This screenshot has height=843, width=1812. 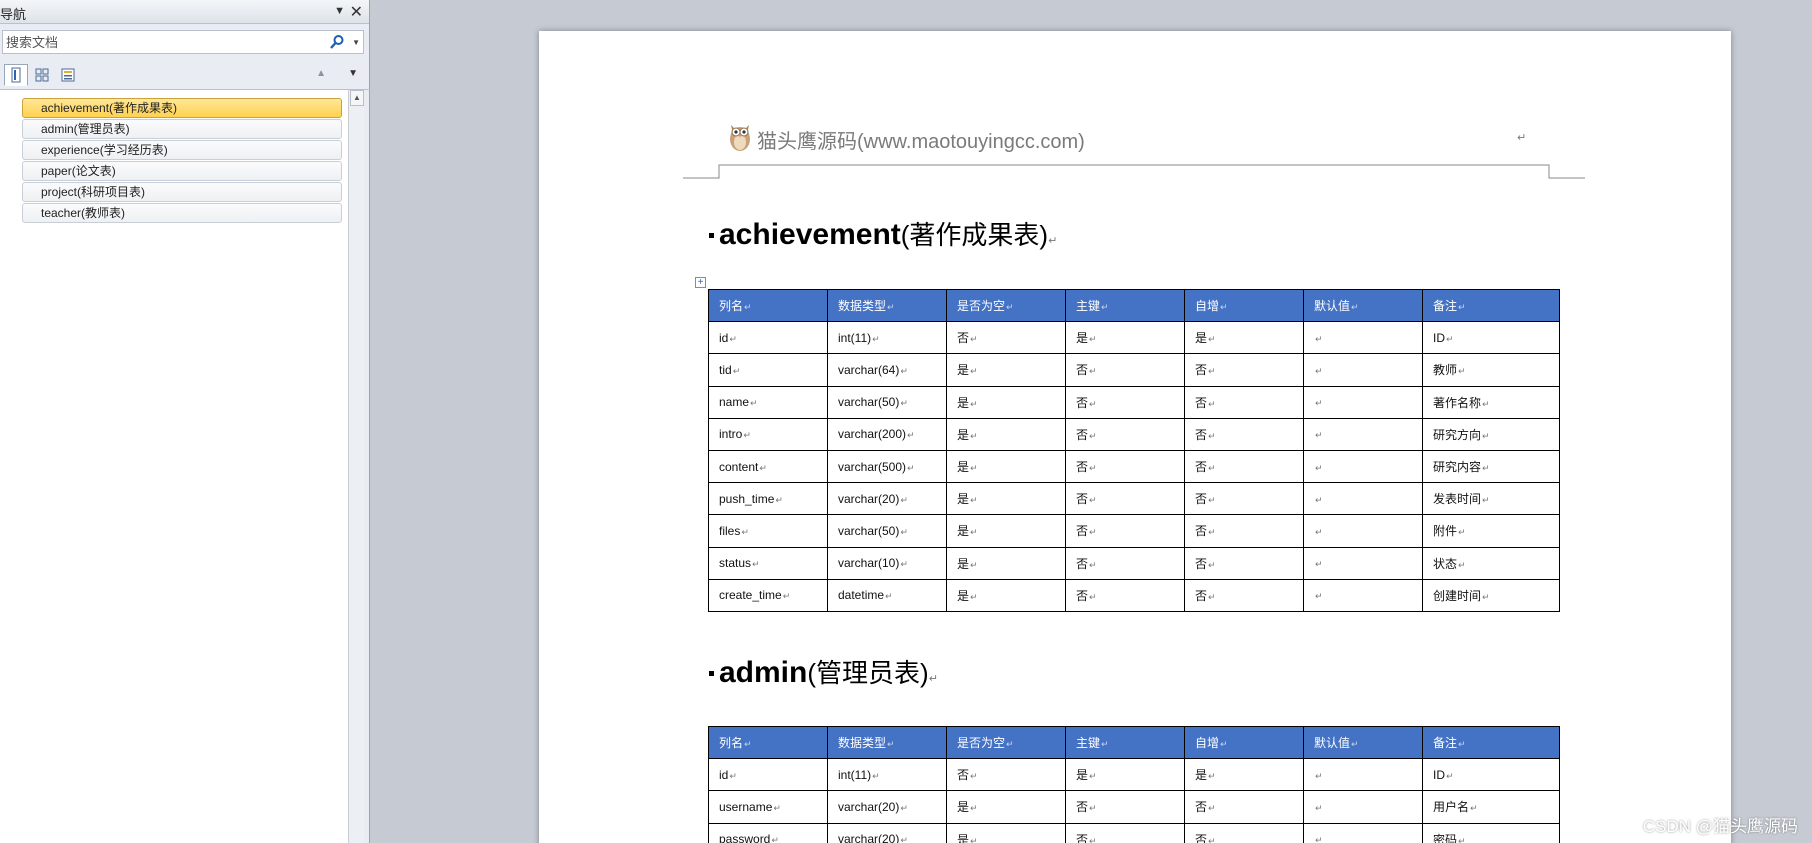 What do you see at coordinates (1491, 402) in the screenshot?
I see `table-cell: 著作名称↵` at bounding box center [1491, 402].